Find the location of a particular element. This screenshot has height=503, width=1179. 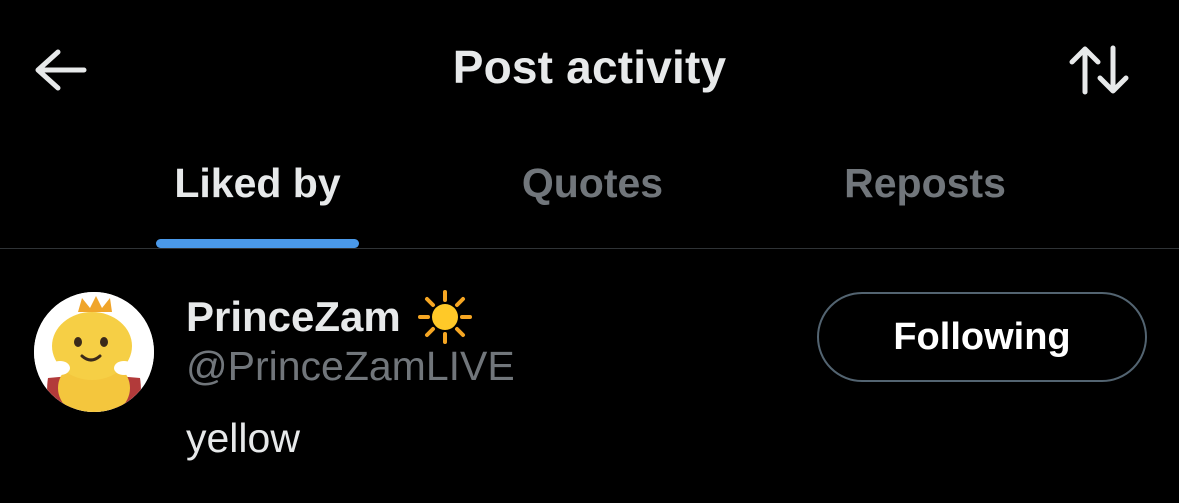

yellow-character-avatar is located at coordinates (94, 352).